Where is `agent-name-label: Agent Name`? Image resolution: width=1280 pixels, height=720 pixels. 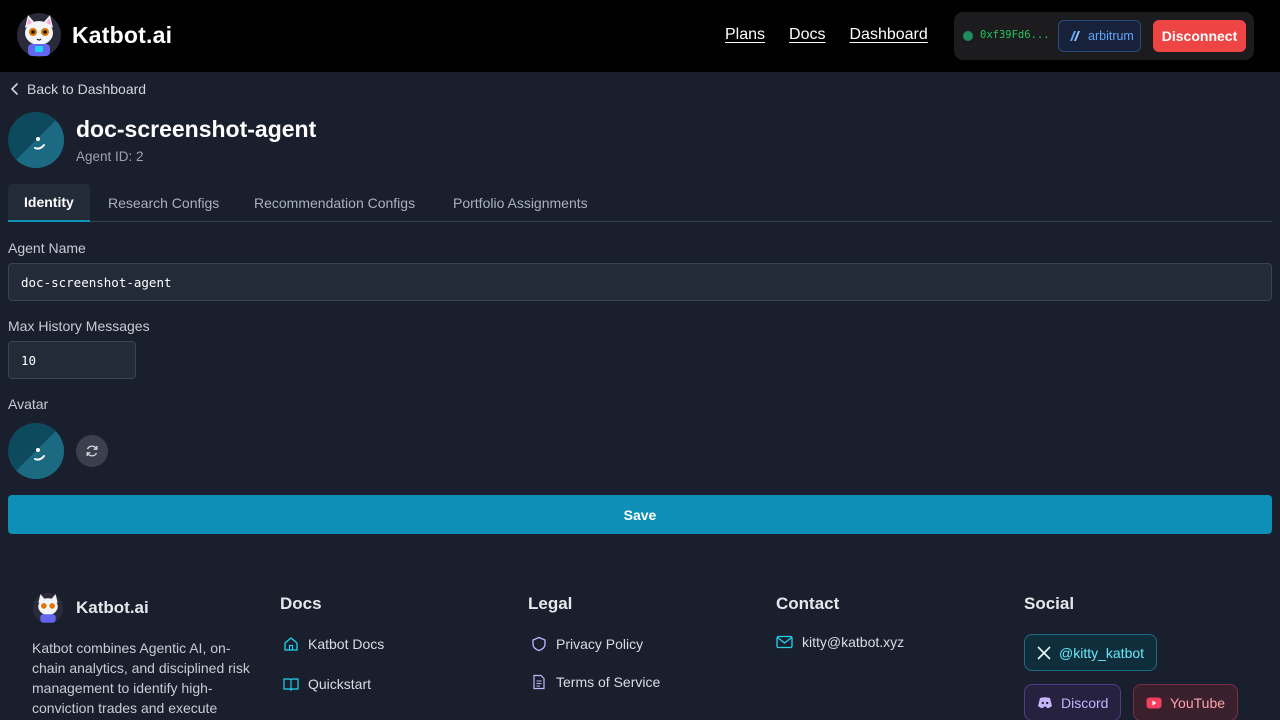 agent-name-label: Agent Name is located at coordinates (47, 248).